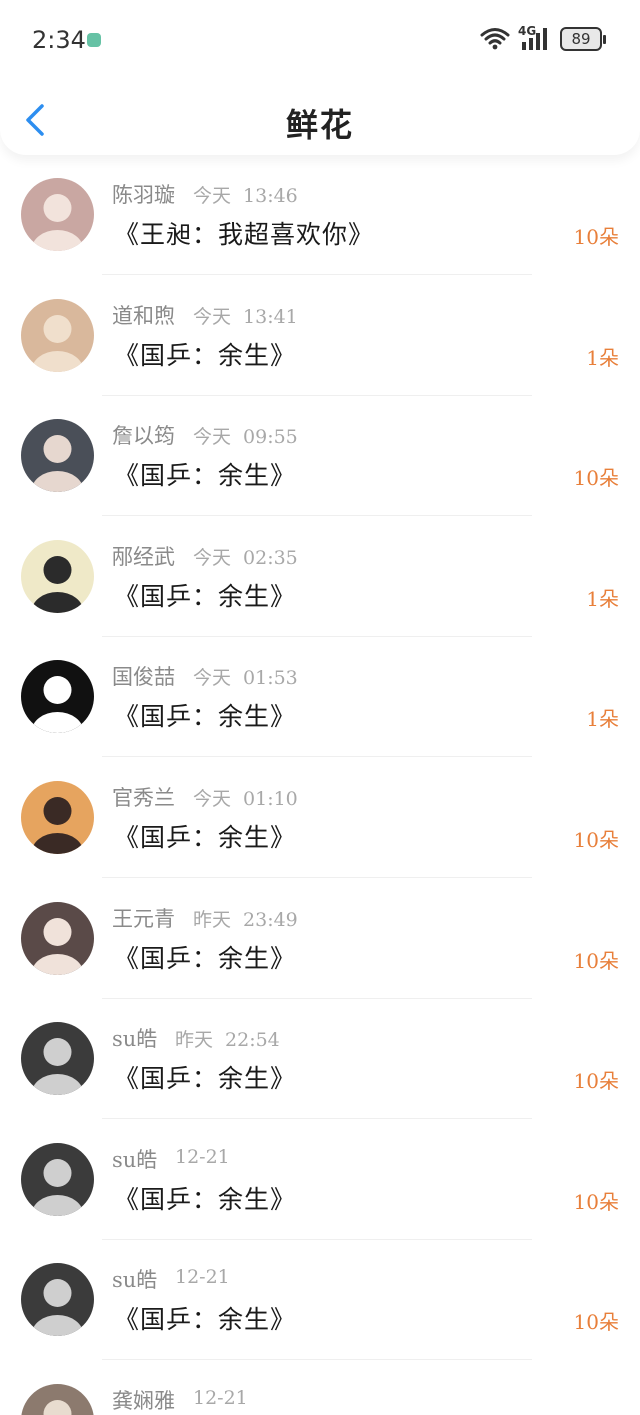 The image size is (640, 1415). I want to click on signal-icon, so click(536, 41).